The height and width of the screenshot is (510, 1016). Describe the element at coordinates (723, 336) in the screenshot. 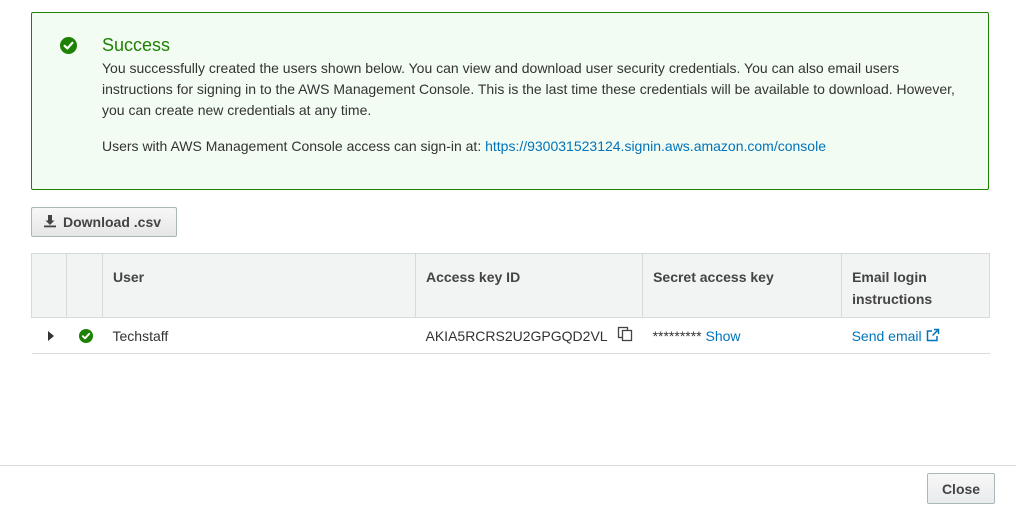

I see `show-secret-link: Show` at that location.